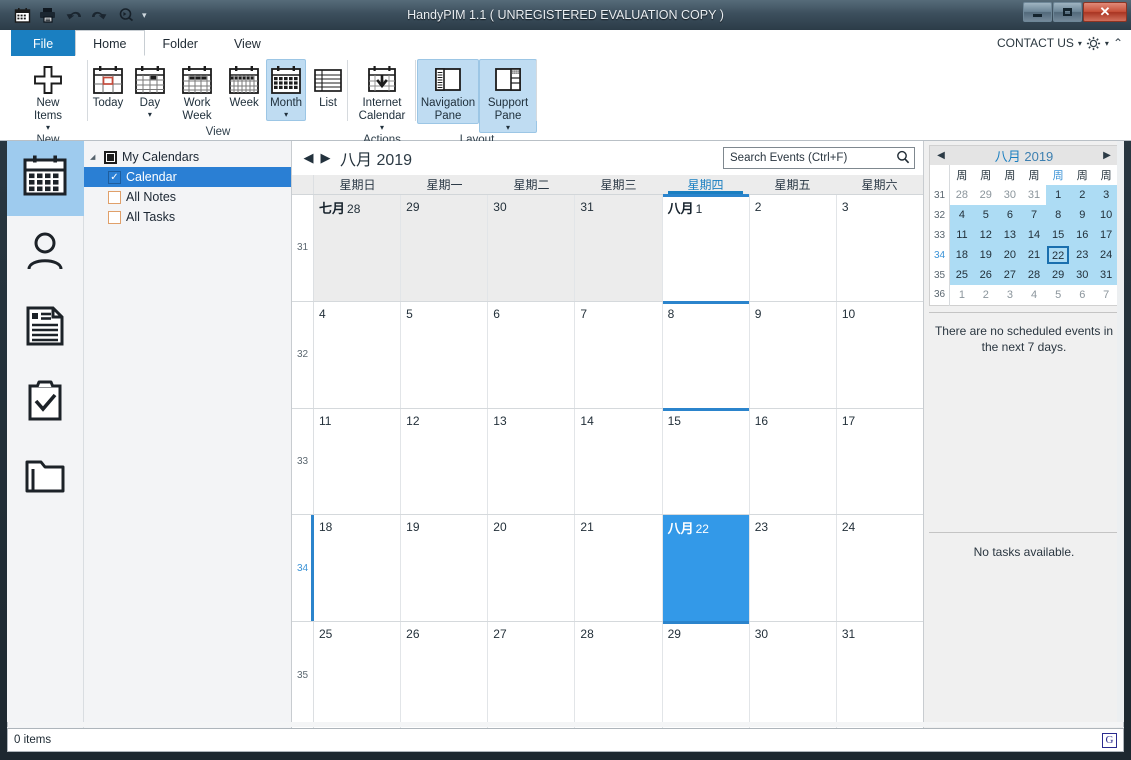 The image size is (1131, 760). I want to click on calendar-icon, so click(22, 15).